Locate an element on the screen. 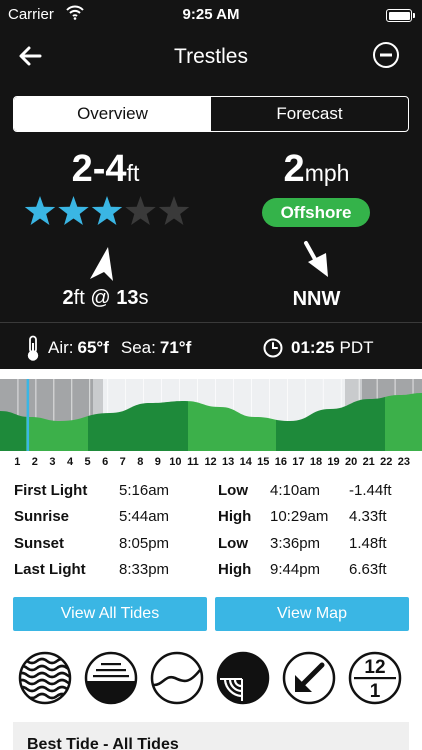  wind-speed: 2mph is located at coordinates (316, 169).